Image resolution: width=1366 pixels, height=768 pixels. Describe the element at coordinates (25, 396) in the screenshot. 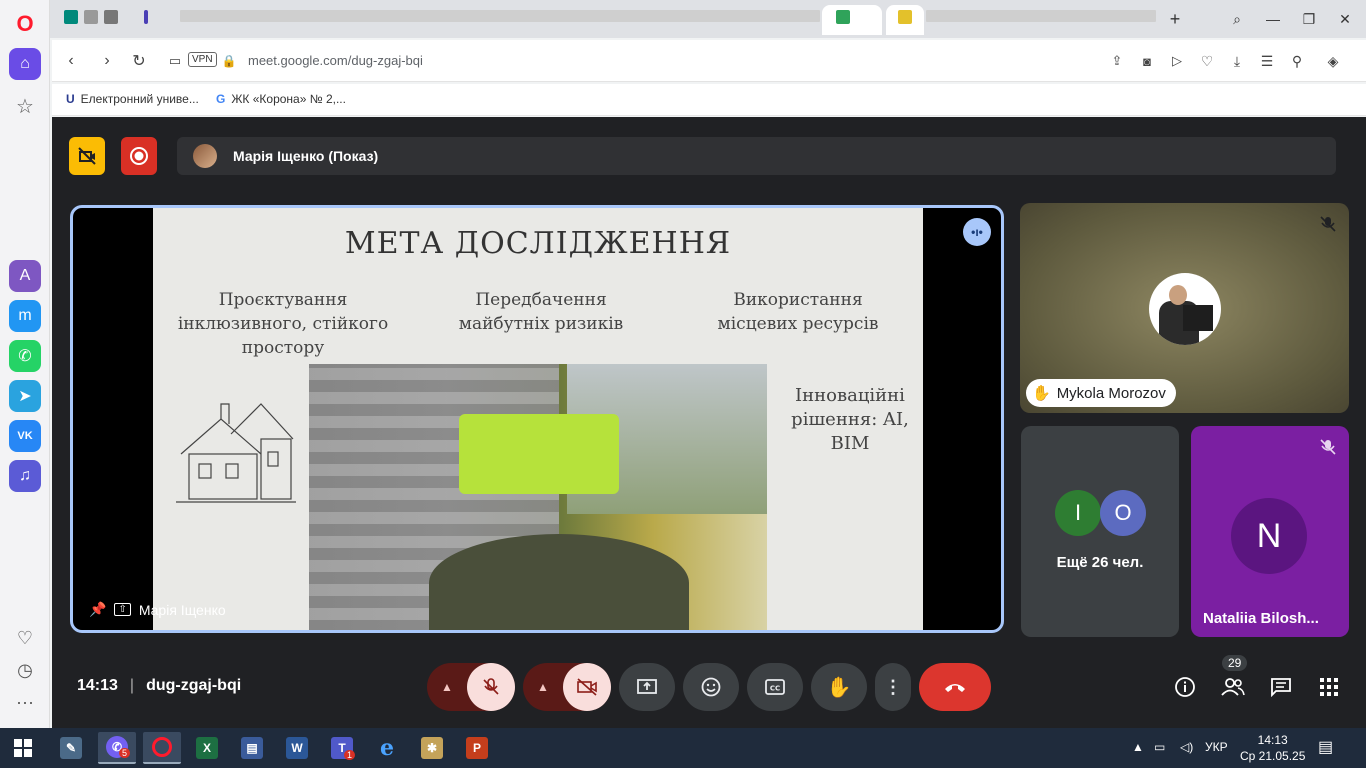

I see `telegram-icon: ➤` at that location.